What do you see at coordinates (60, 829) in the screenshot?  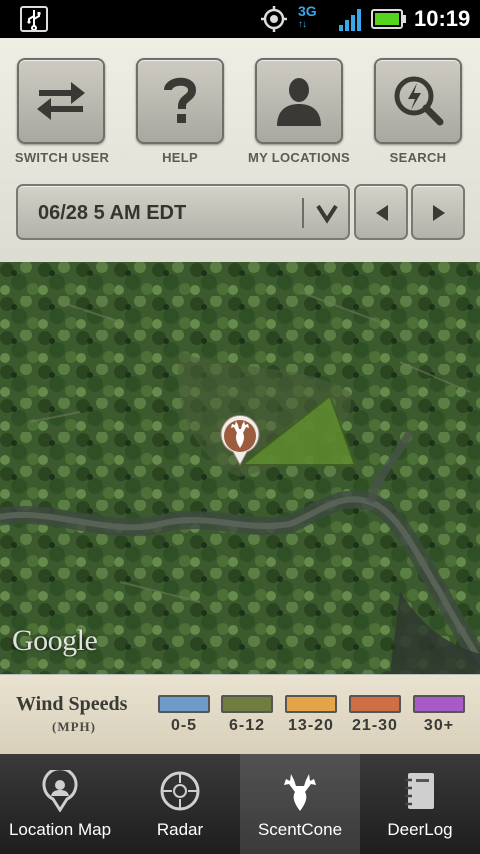 I see `tab-location-map-label: Location Map` at bounding box center [60, 829].